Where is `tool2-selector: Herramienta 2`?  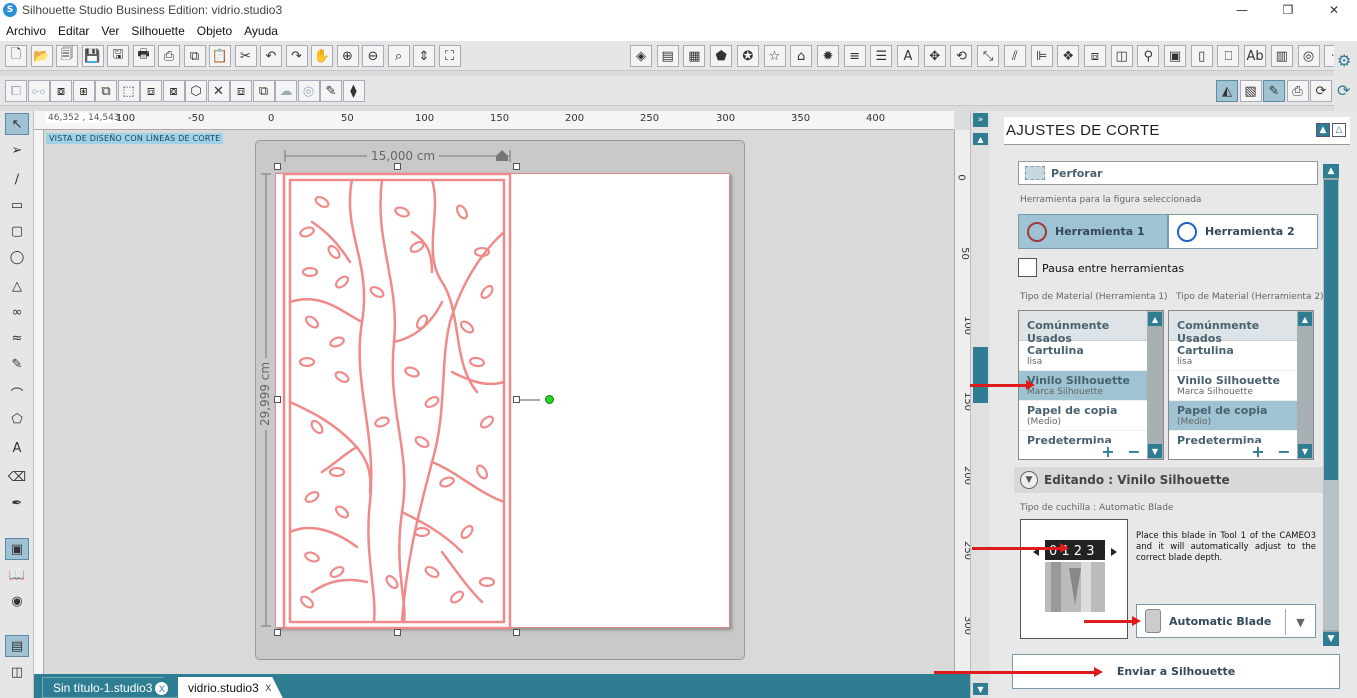
tool2-selector: Herramienta 2 is located at coordinates (1243, 231).